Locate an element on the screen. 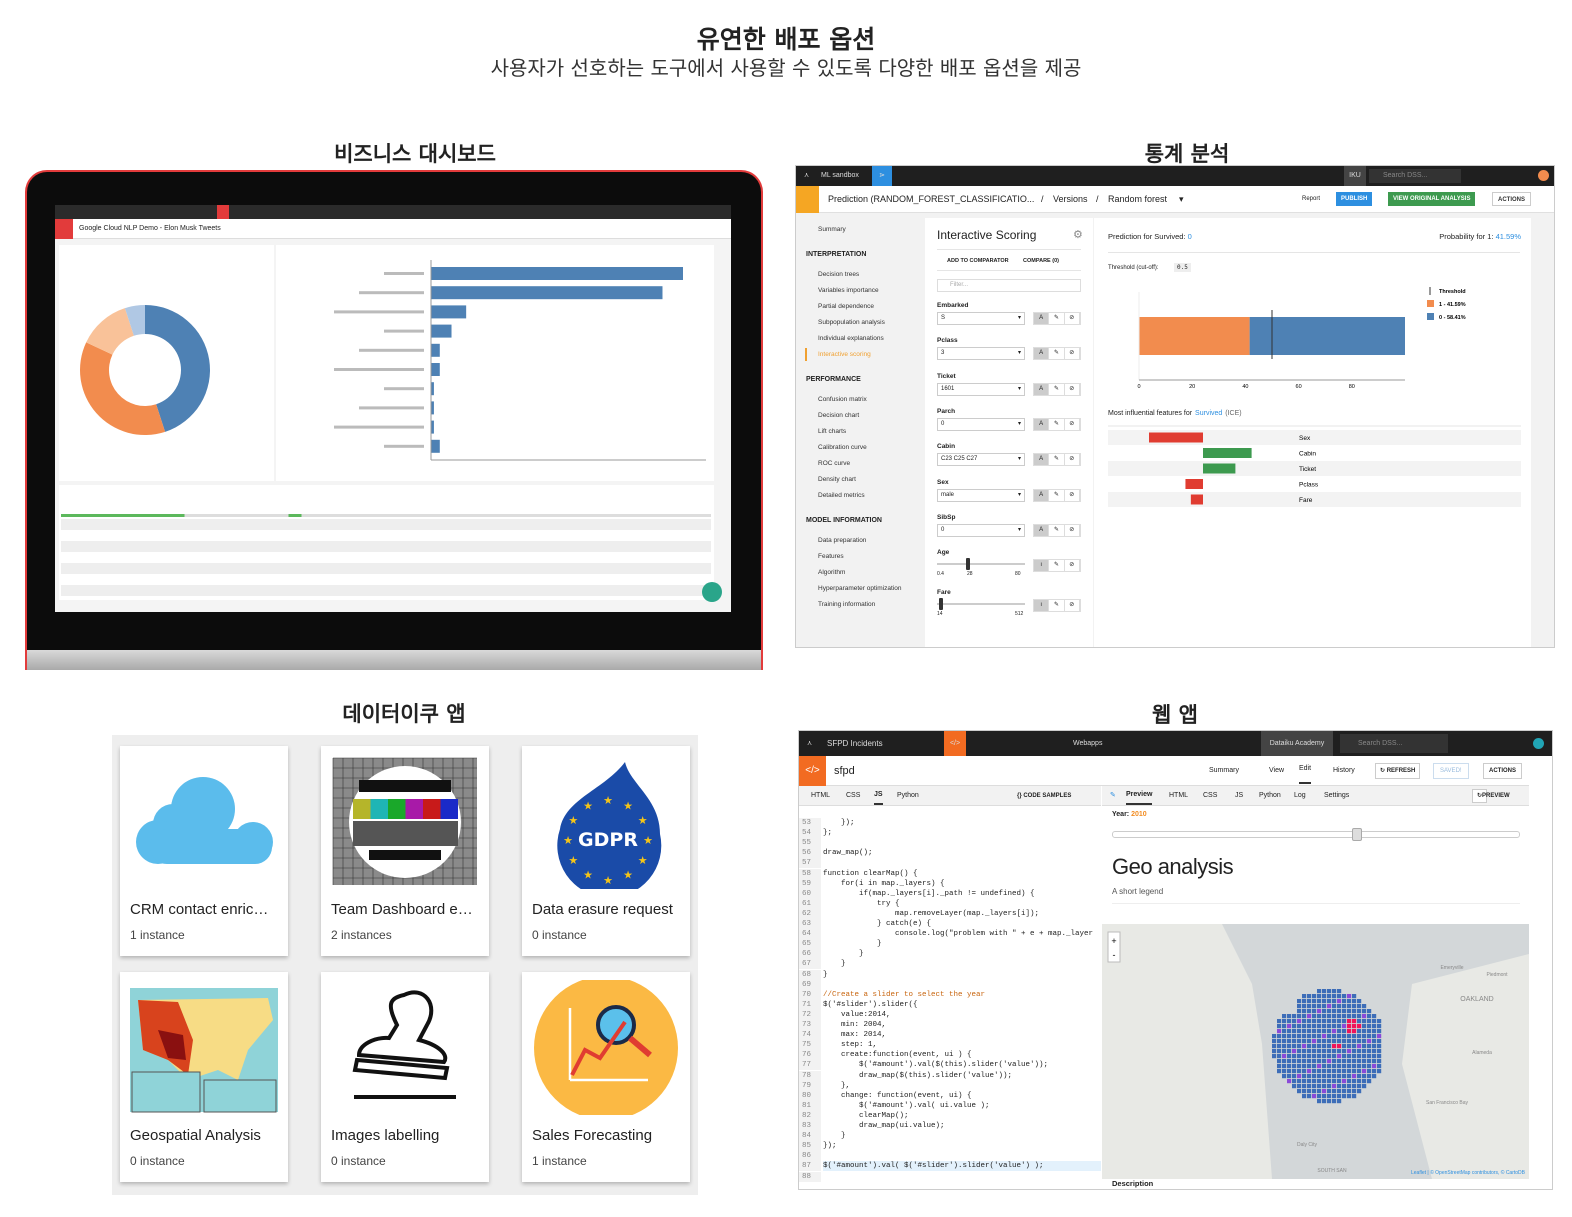 This screenshot has height=1217, width=1572. preview-tab: CSS is located at coordinates (1210, 796).